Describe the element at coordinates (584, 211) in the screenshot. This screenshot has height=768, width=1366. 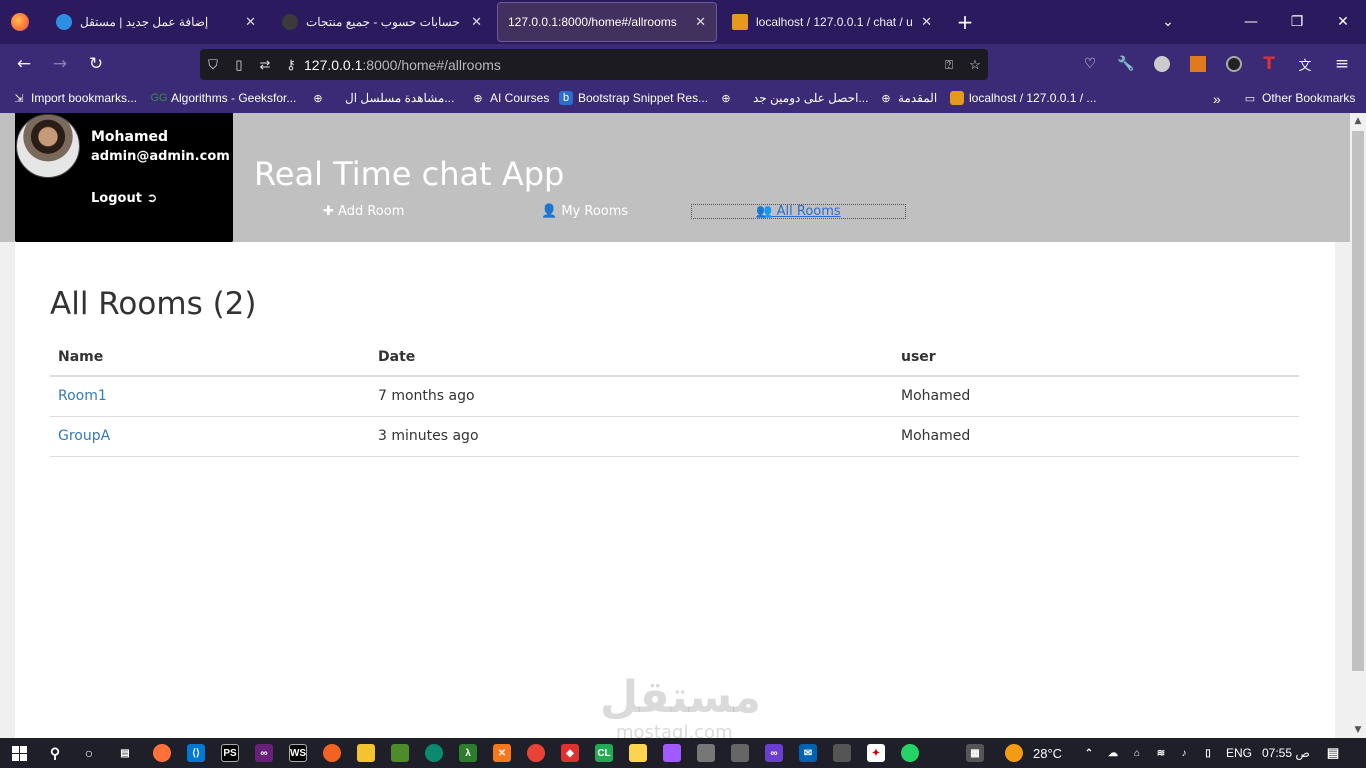
I see `nav-my-rooms: 👤 My Rooms` at that location.